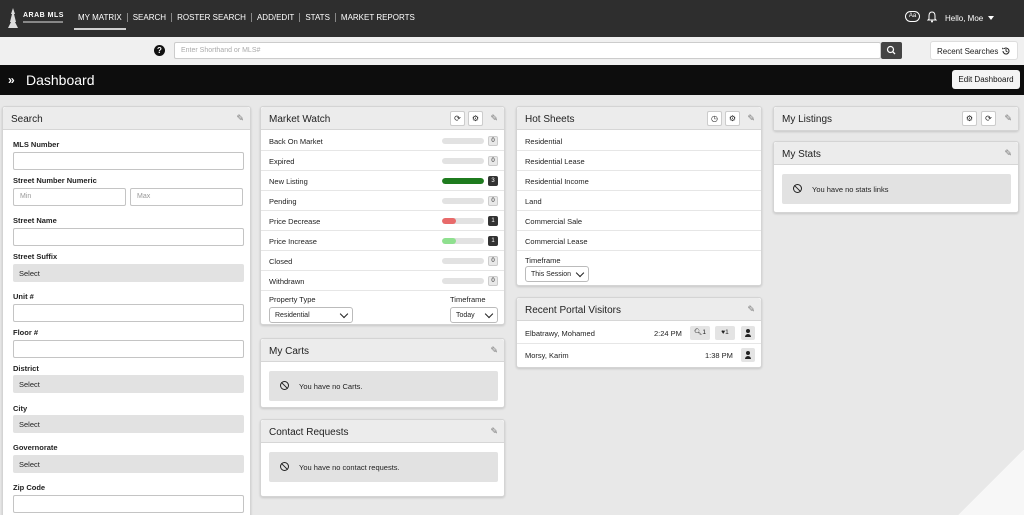 Image resolution: width=1024 pixels, height=515 pixels. I want to click on hot-sheet-row: Residential Income, so click(639, 181).